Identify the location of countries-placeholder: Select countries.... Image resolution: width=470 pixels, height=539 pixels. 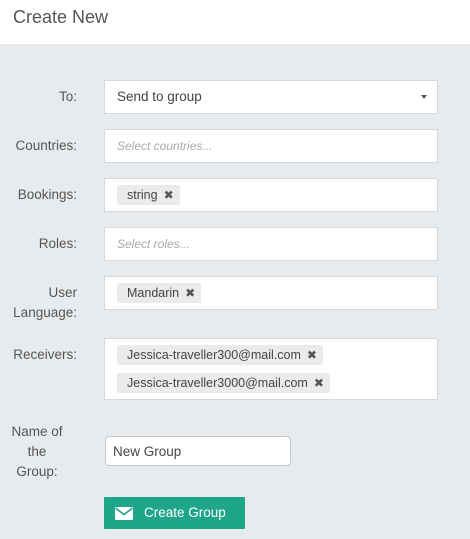
(165, 146).